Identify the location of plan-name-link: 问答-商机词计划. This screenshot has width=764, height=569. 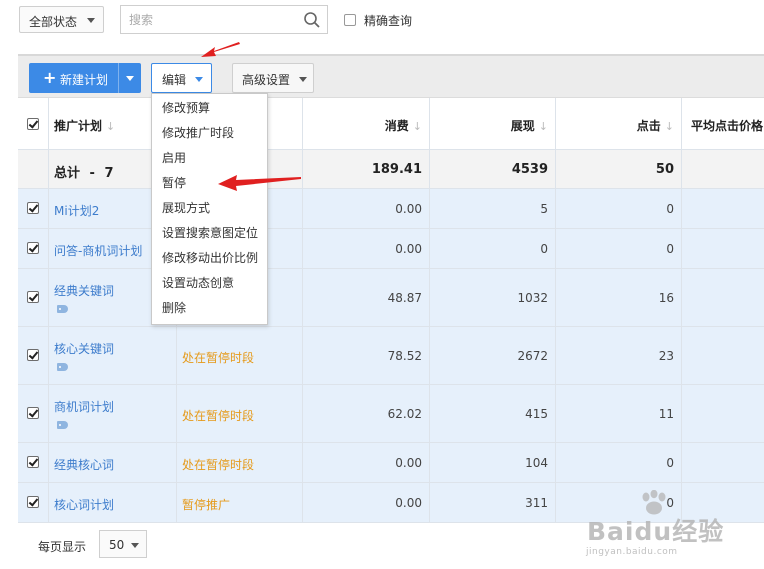
(98, 250).